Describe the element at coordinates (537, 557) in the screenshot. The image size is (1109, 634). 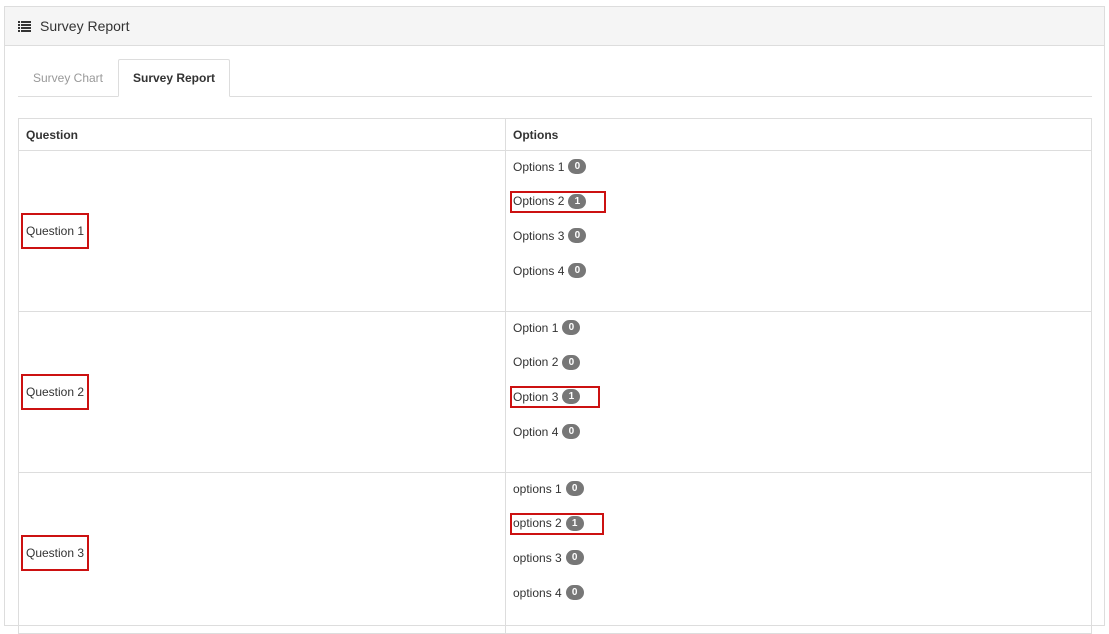
I see `option-label: options 3` at that location.